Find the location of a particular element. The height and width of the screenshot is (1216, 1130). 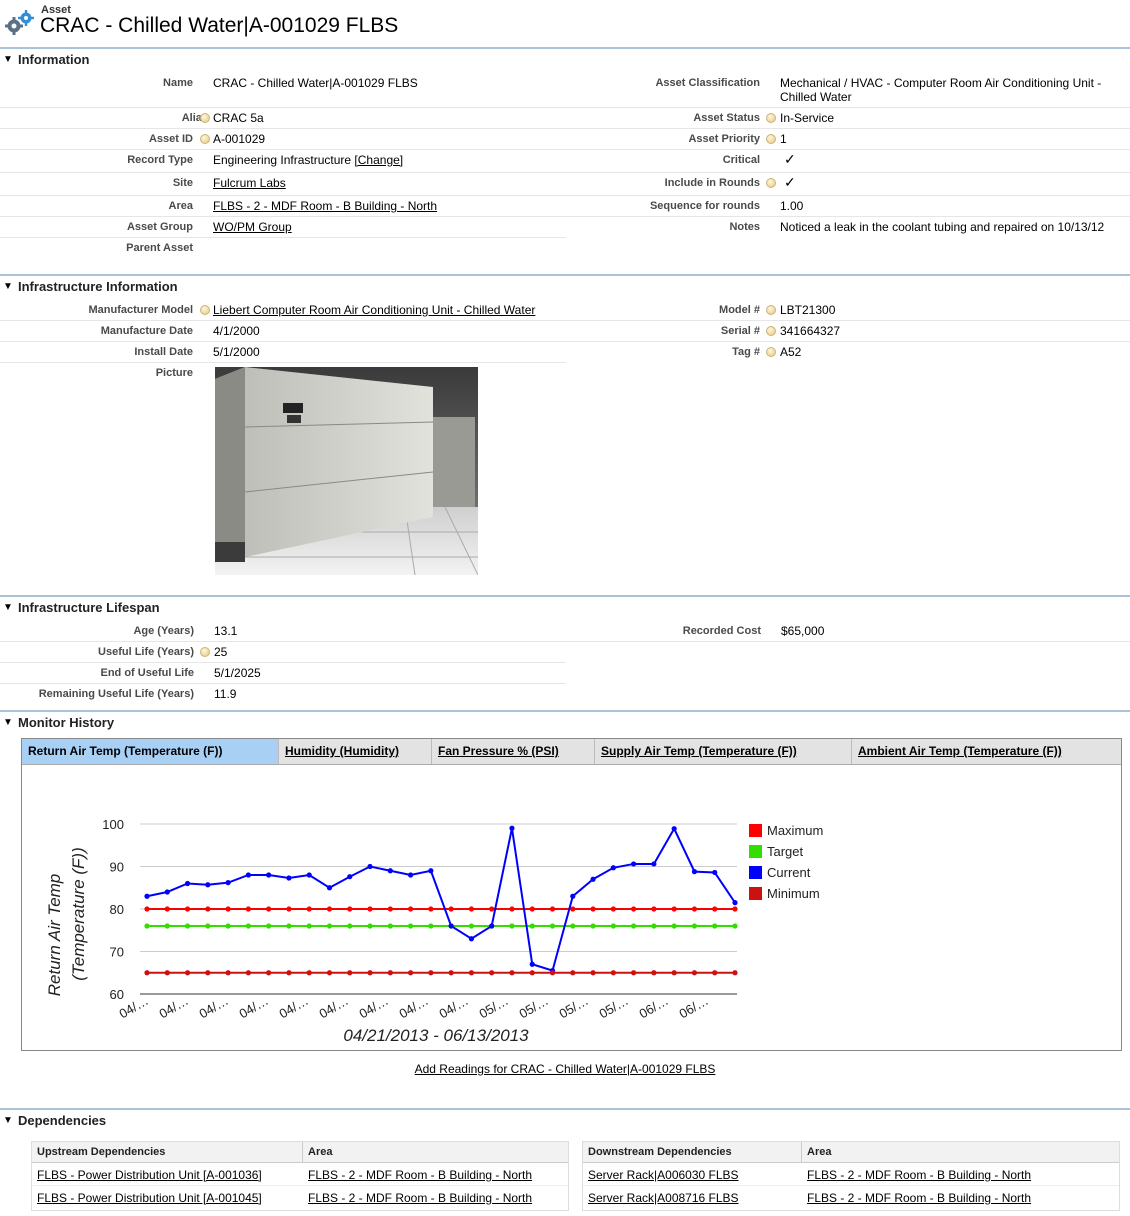

downstream-dependency-link: Server Rack|A008716 FLBS is located at coordinates (663, 1198).